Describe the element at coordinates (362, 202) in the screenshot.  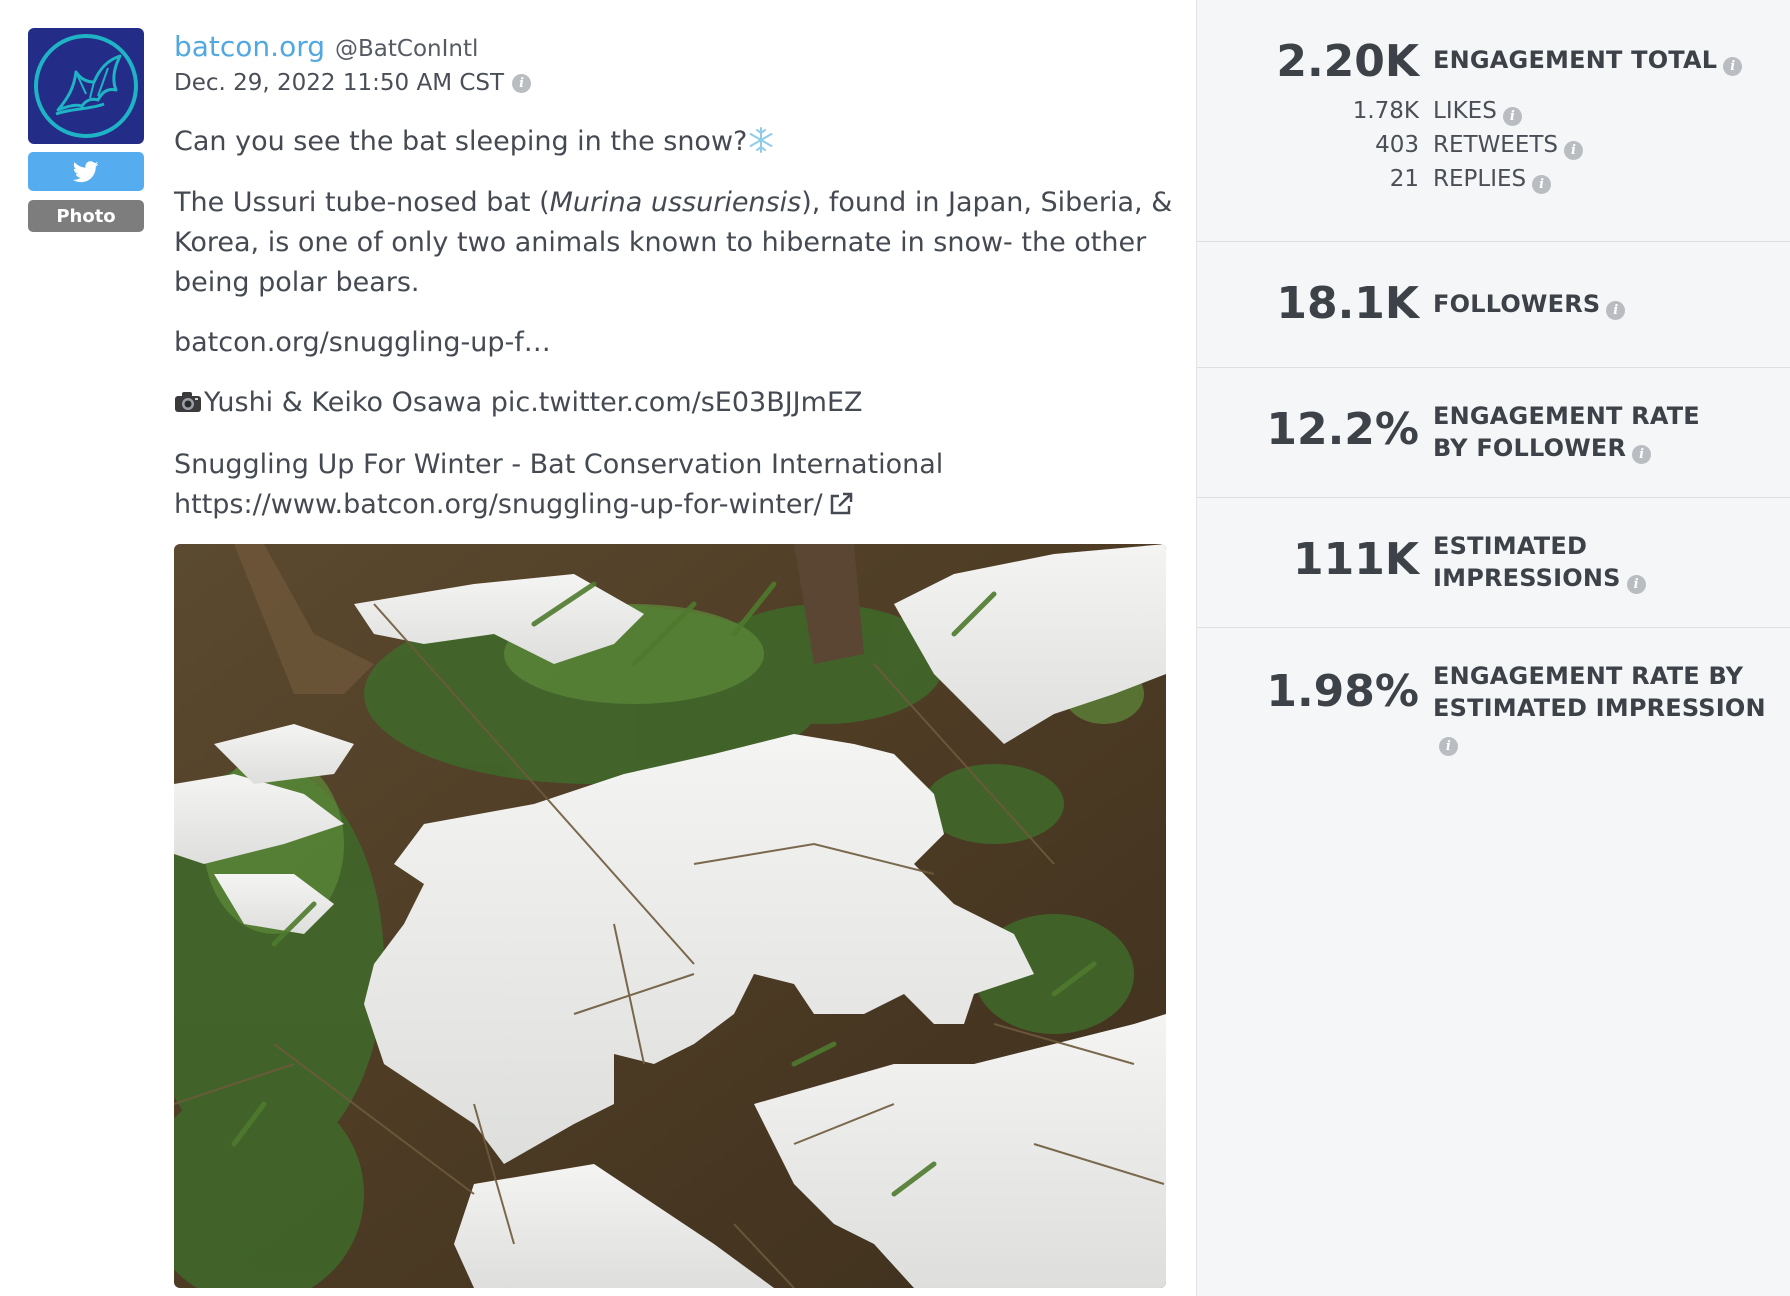
I see `post-text-p2-before: The Ussuri tube-nosed bat (` at that location.